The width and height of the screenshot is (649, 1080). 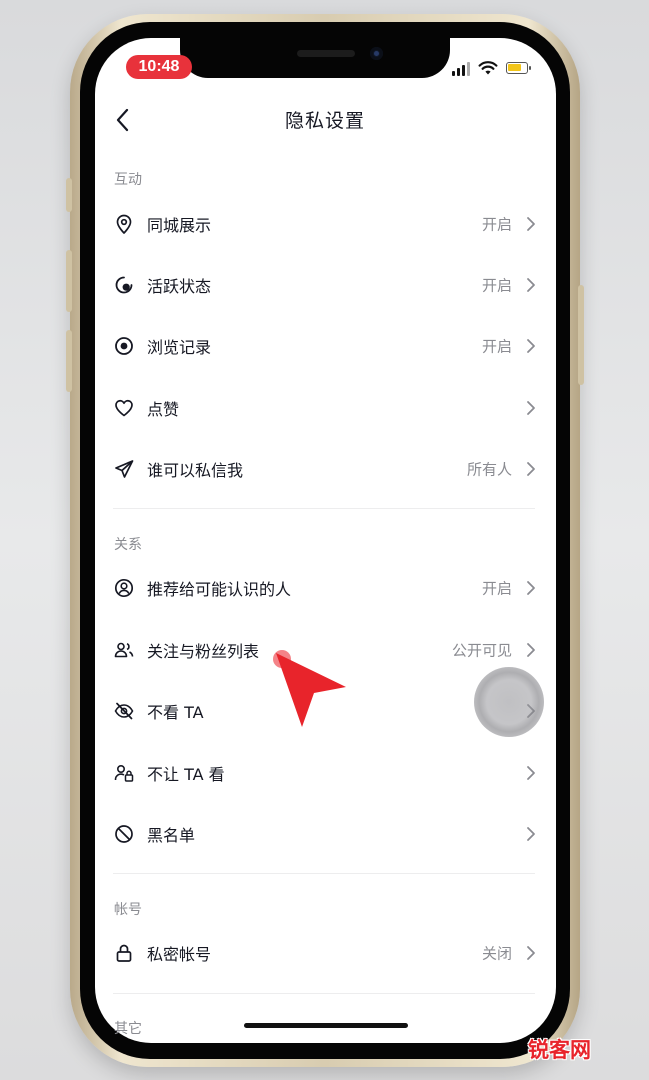 What do you see at coordinates (203, 651) in the screenshot?
I see `row-label: 关注与粉丝列表` at bounding box center [203, 651].